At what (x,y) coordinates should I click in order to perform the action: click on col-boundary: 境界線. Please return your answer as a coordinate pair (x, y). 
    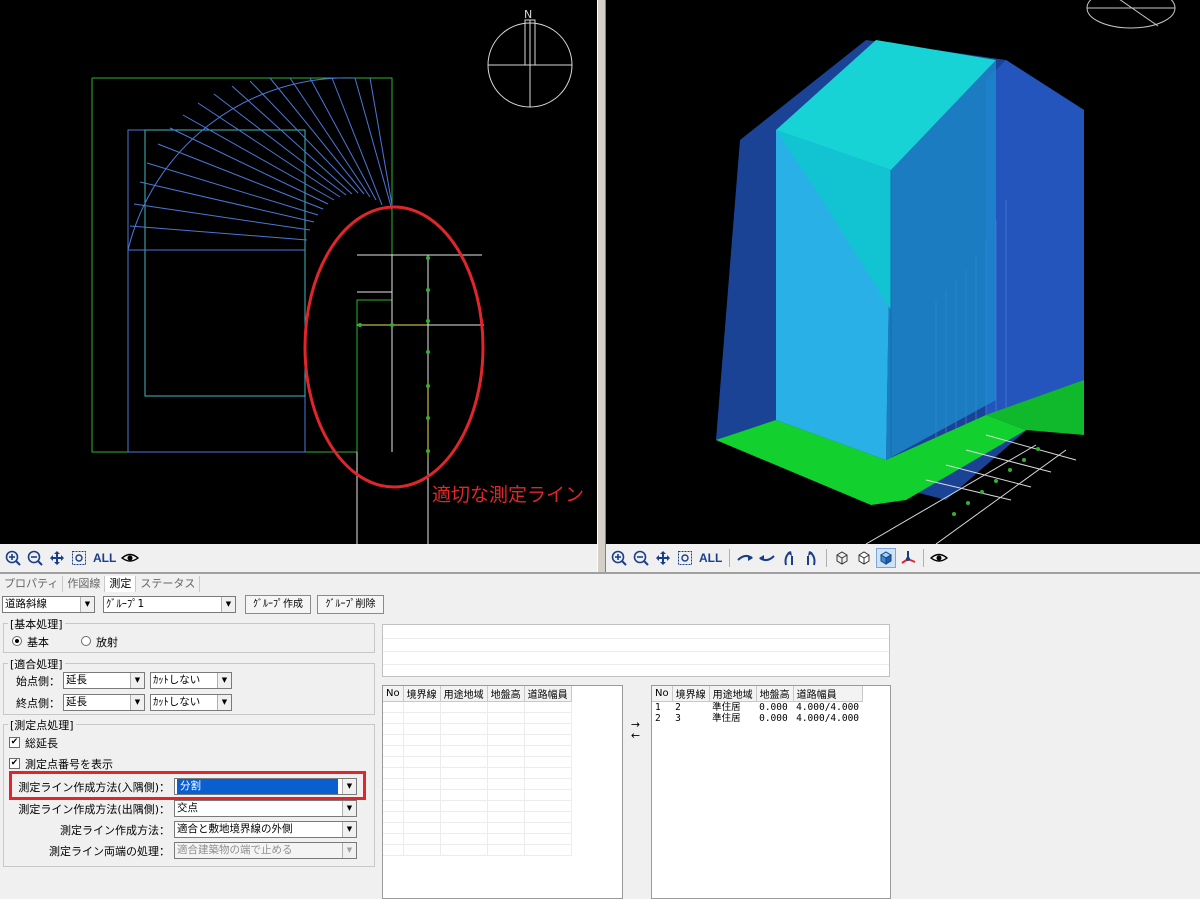
    Looking at the image, I should click on (422, 694).